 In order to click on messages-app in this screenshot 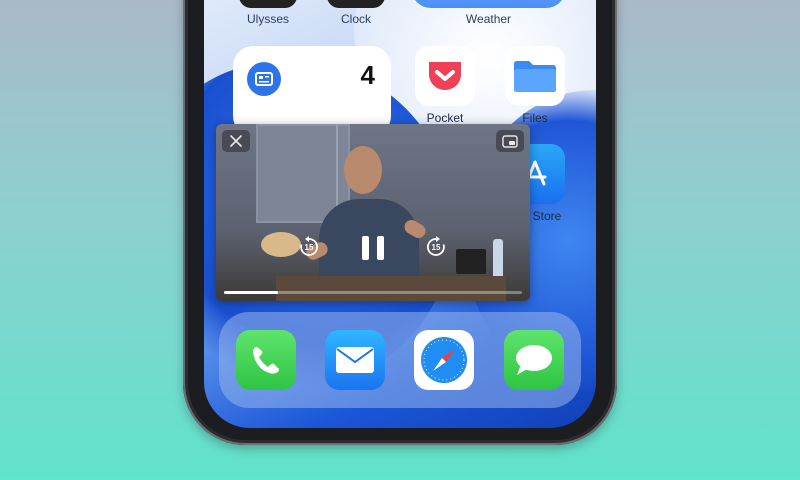, I will do `click(534, 360)`.